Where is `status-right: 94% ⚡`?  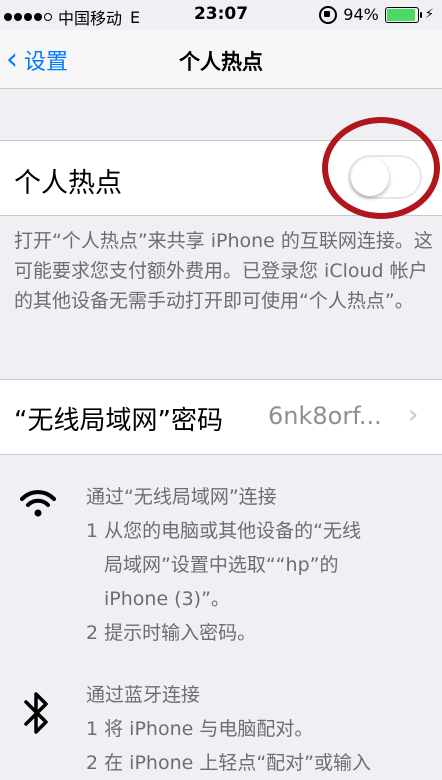
status-right: 94% ⚡ is located at coordinates (376, 14).